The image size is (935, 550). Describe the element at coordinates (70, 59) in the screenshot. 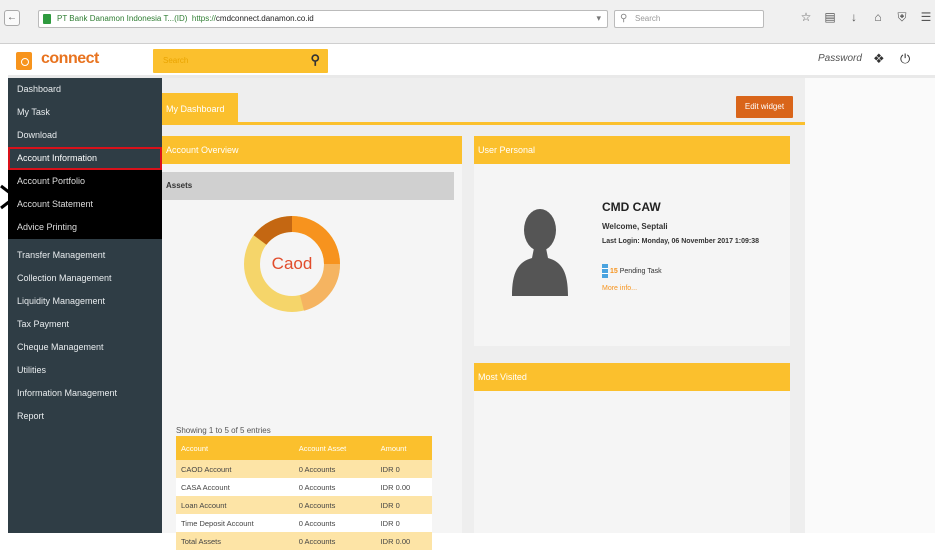

I see `app-logo: connect` at that location.